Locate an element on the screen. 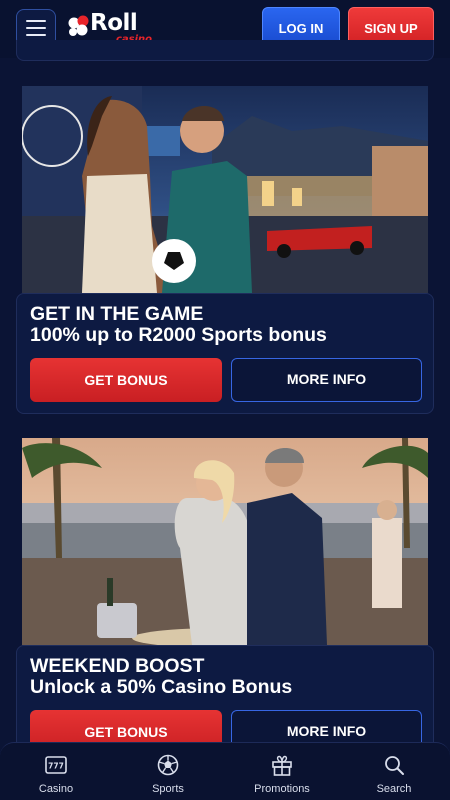 This screenshot has height=800, width=450. more-info-button: MORE INFO is located at coordinates (326, 380).